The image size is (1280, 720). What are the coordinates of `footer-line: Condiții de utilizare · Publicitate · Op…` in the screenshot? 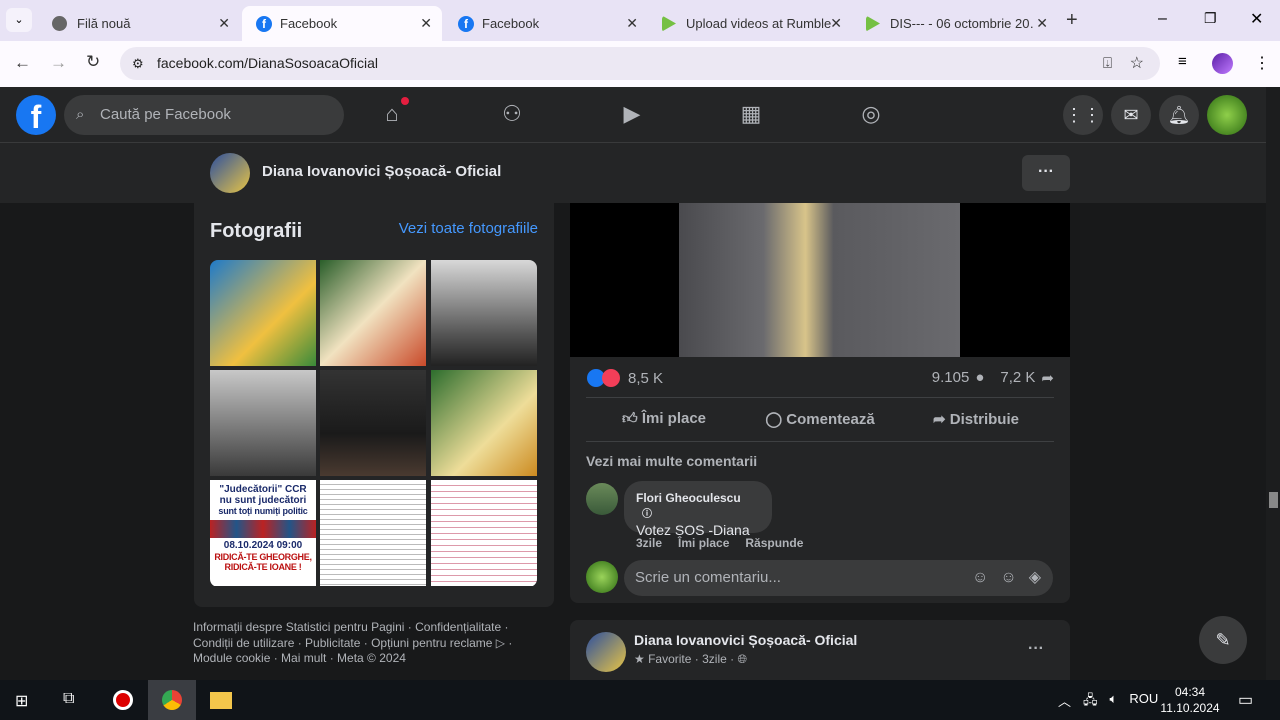 It's located at (363, 644).